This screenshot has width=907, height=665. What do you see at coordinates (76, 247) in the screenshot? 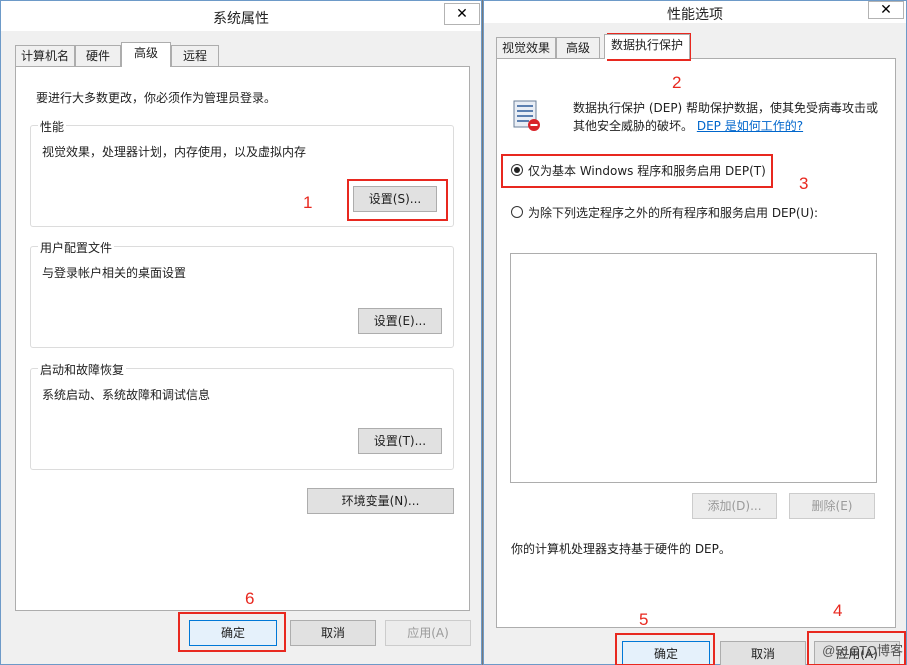
I see `user-profile-label: 用户配置文件` at bounding box center [76, 247].